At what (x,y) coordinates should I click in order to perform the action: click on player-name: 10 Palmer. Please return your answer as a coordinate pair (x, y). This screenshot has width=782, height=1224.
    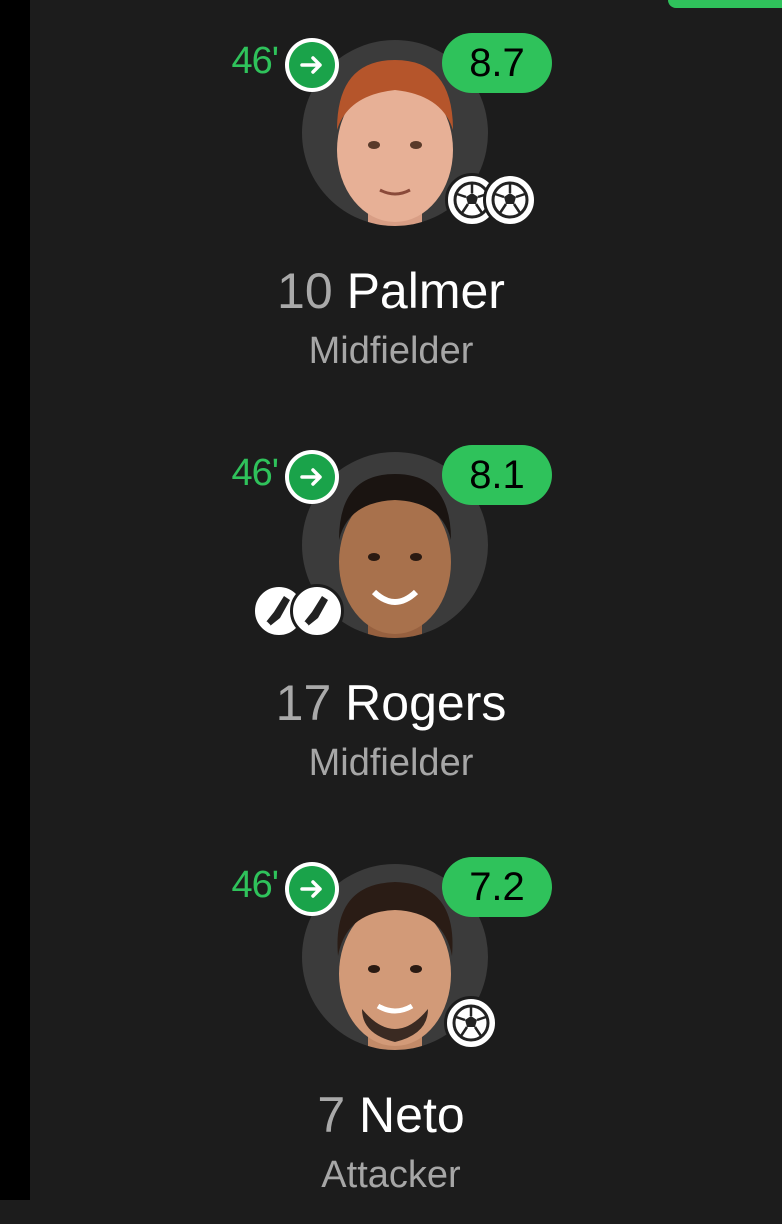
    Looking at the image, I should click on (391, 291).